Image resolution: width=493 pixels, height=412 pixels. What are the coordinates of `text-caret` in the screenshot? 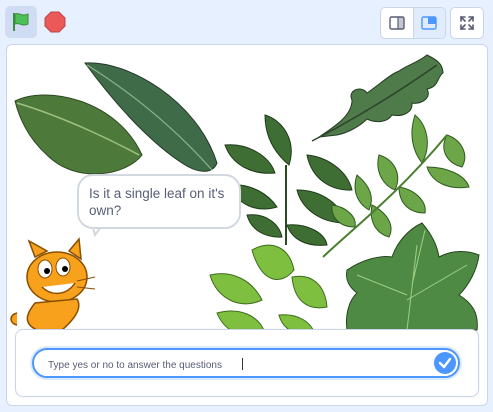 It's located at (242, 364).